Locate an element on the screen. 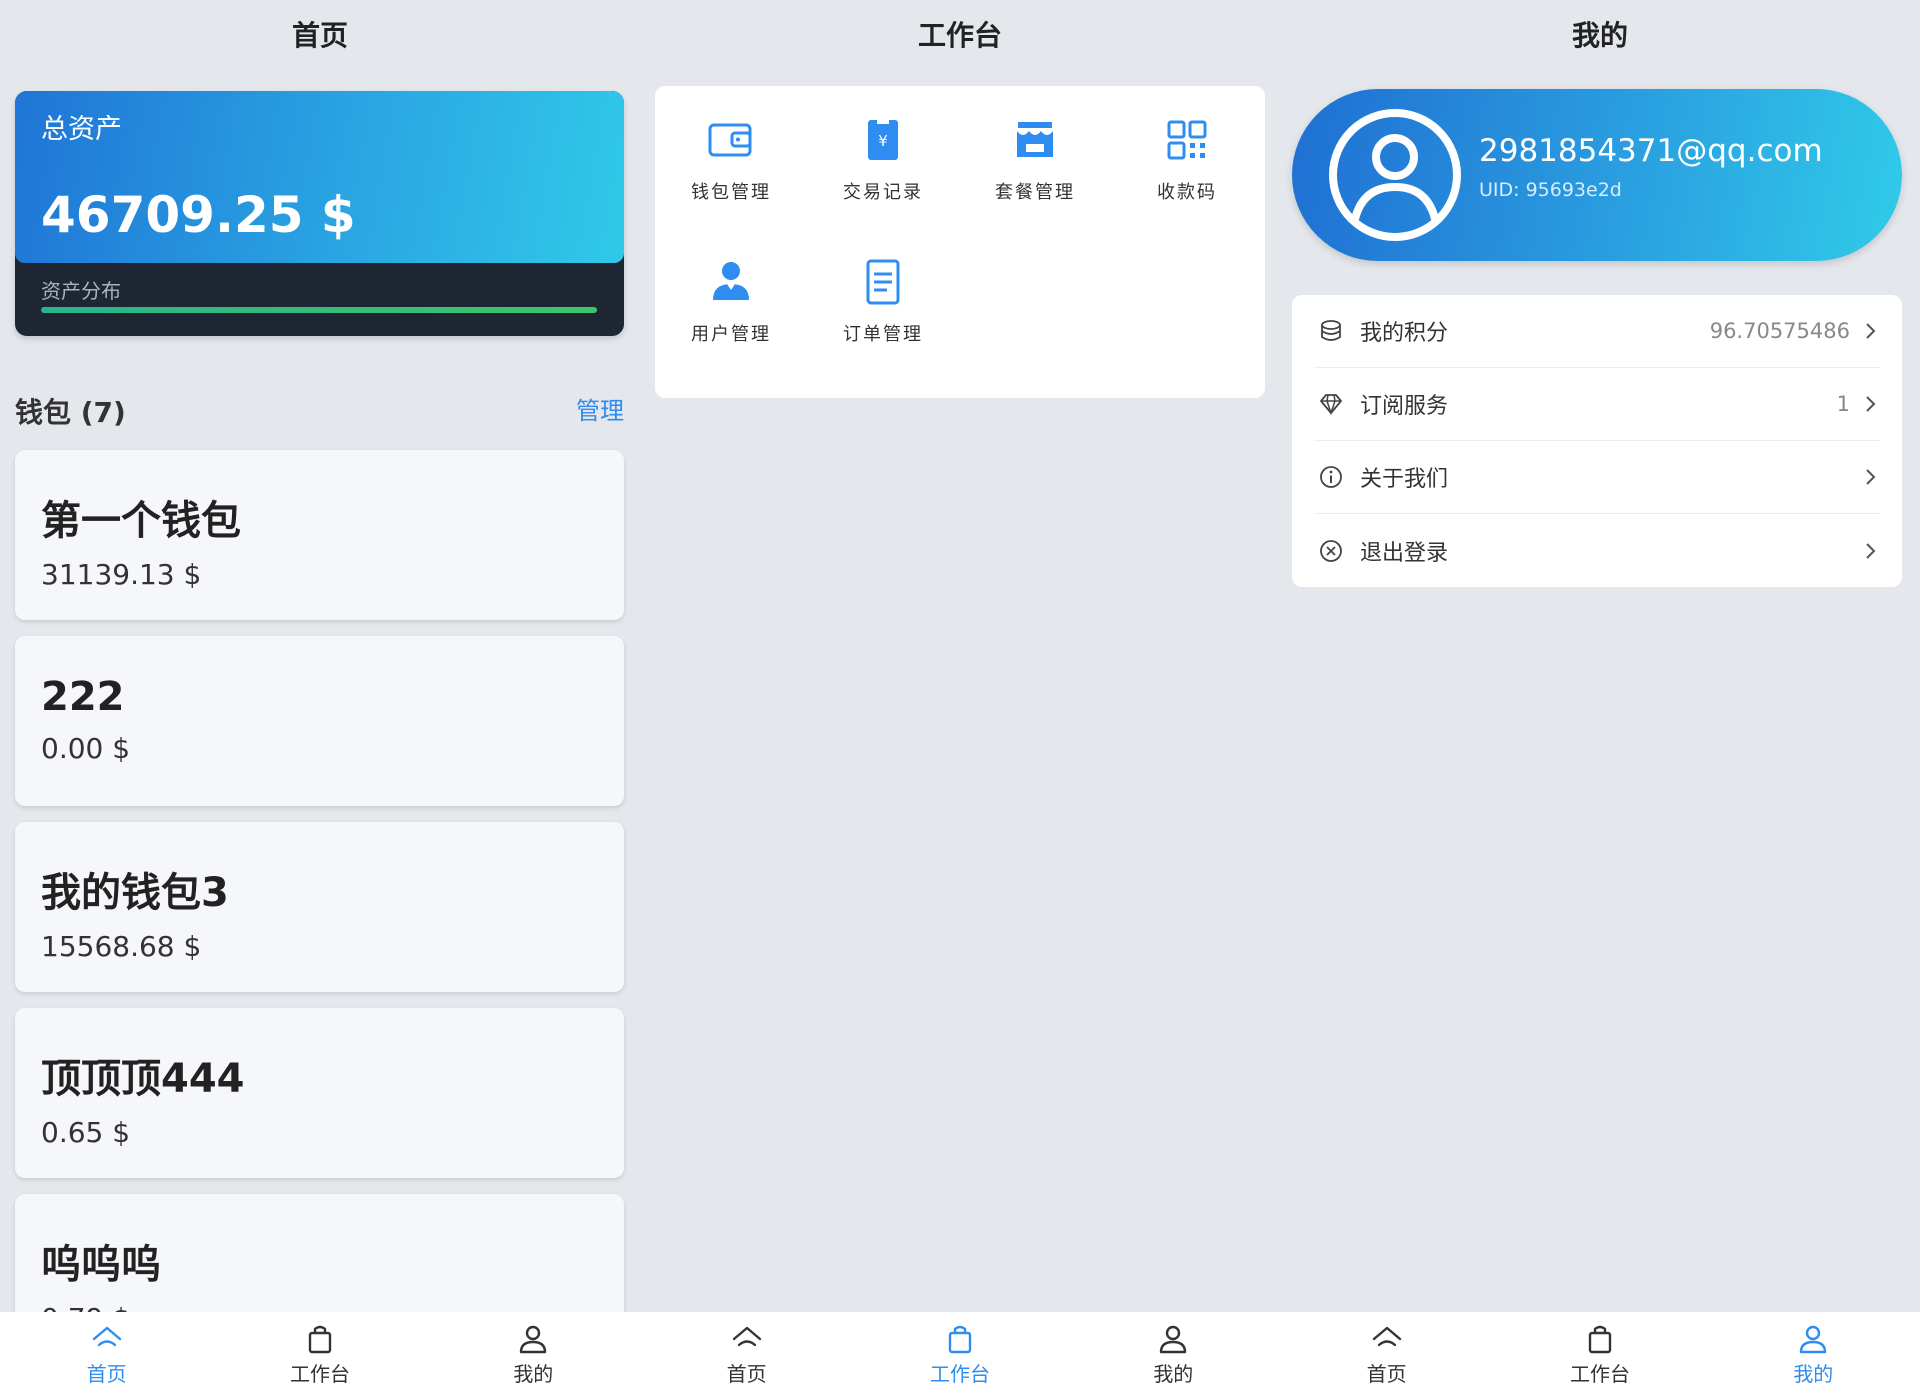 This screenshot has width=1920, height=1392. wallet-icon is located at coordinates (730, 140).